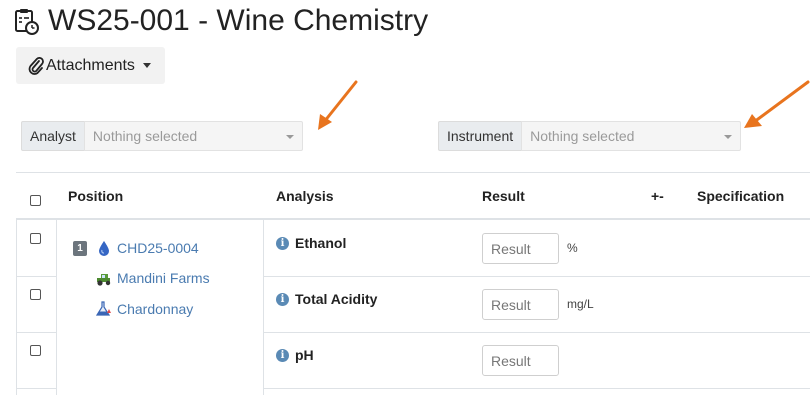  What do you see at coordinates (304, 355) in the screenshot?
I see `analysis-name: pH` at bounding box center [304, 355].